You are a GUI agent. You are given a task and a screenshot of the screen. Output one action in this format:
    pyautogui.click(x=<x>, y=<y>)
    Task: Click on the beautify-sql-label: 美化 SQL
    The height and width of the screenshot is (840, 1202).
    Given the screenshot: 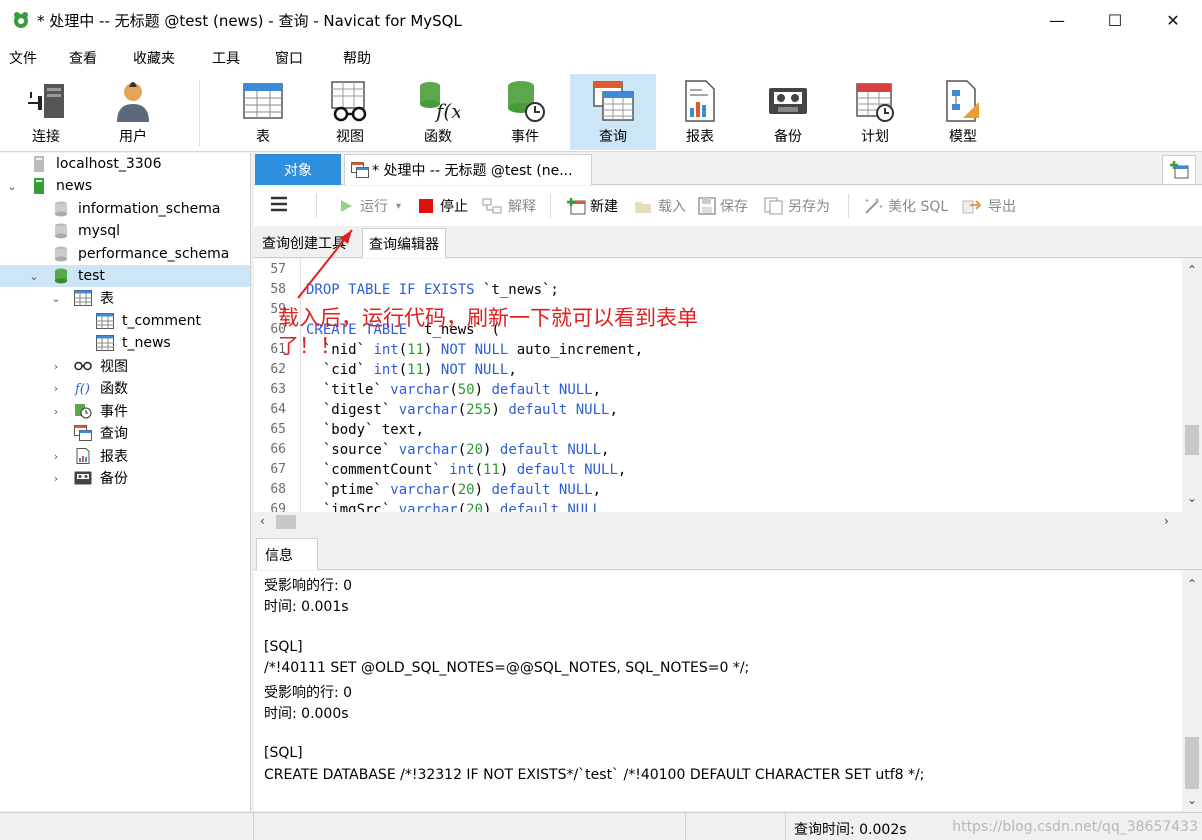 What is the action you would take?
    pyautogui.click(x=918, y=207)
    